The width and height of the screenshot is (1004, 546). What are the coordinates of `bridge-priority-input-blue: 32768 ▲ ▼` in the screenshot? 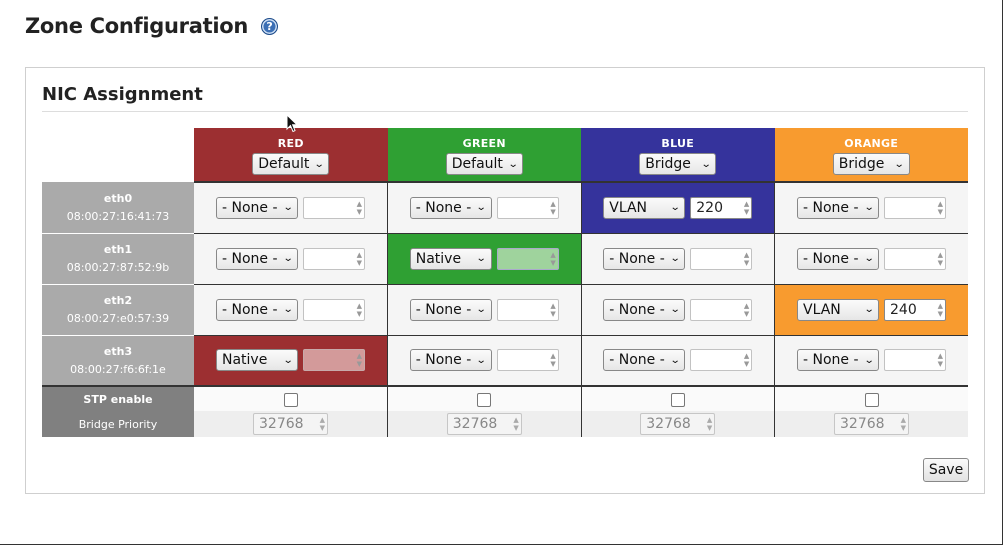 It's located at (678, 424).